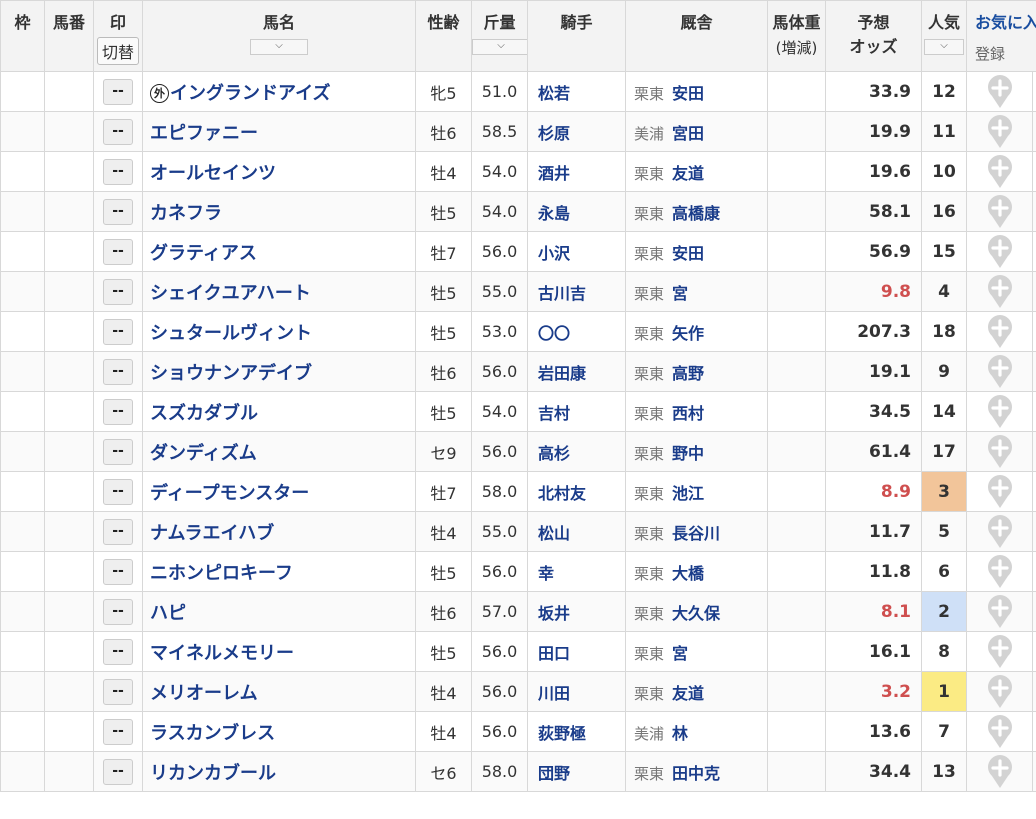 This screenshot has height=819, width=1036. Describe the element at coordinates (499, 771) in the screenshot. I see `weight-cell: 58.0` at that location.